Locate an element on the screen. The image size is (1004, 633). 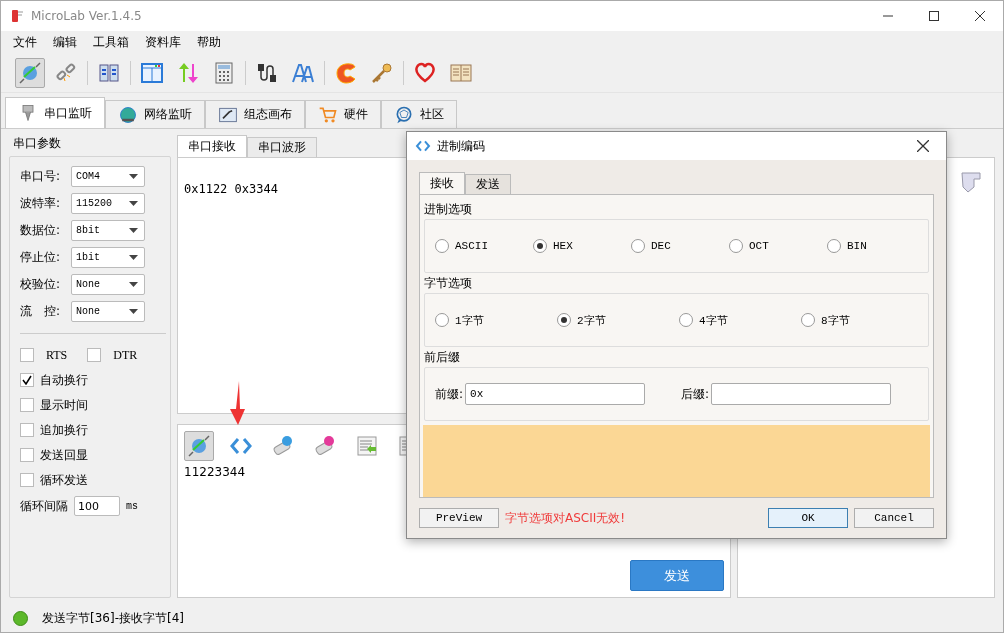
ok-button: OK is located at coordinates (808, 518).